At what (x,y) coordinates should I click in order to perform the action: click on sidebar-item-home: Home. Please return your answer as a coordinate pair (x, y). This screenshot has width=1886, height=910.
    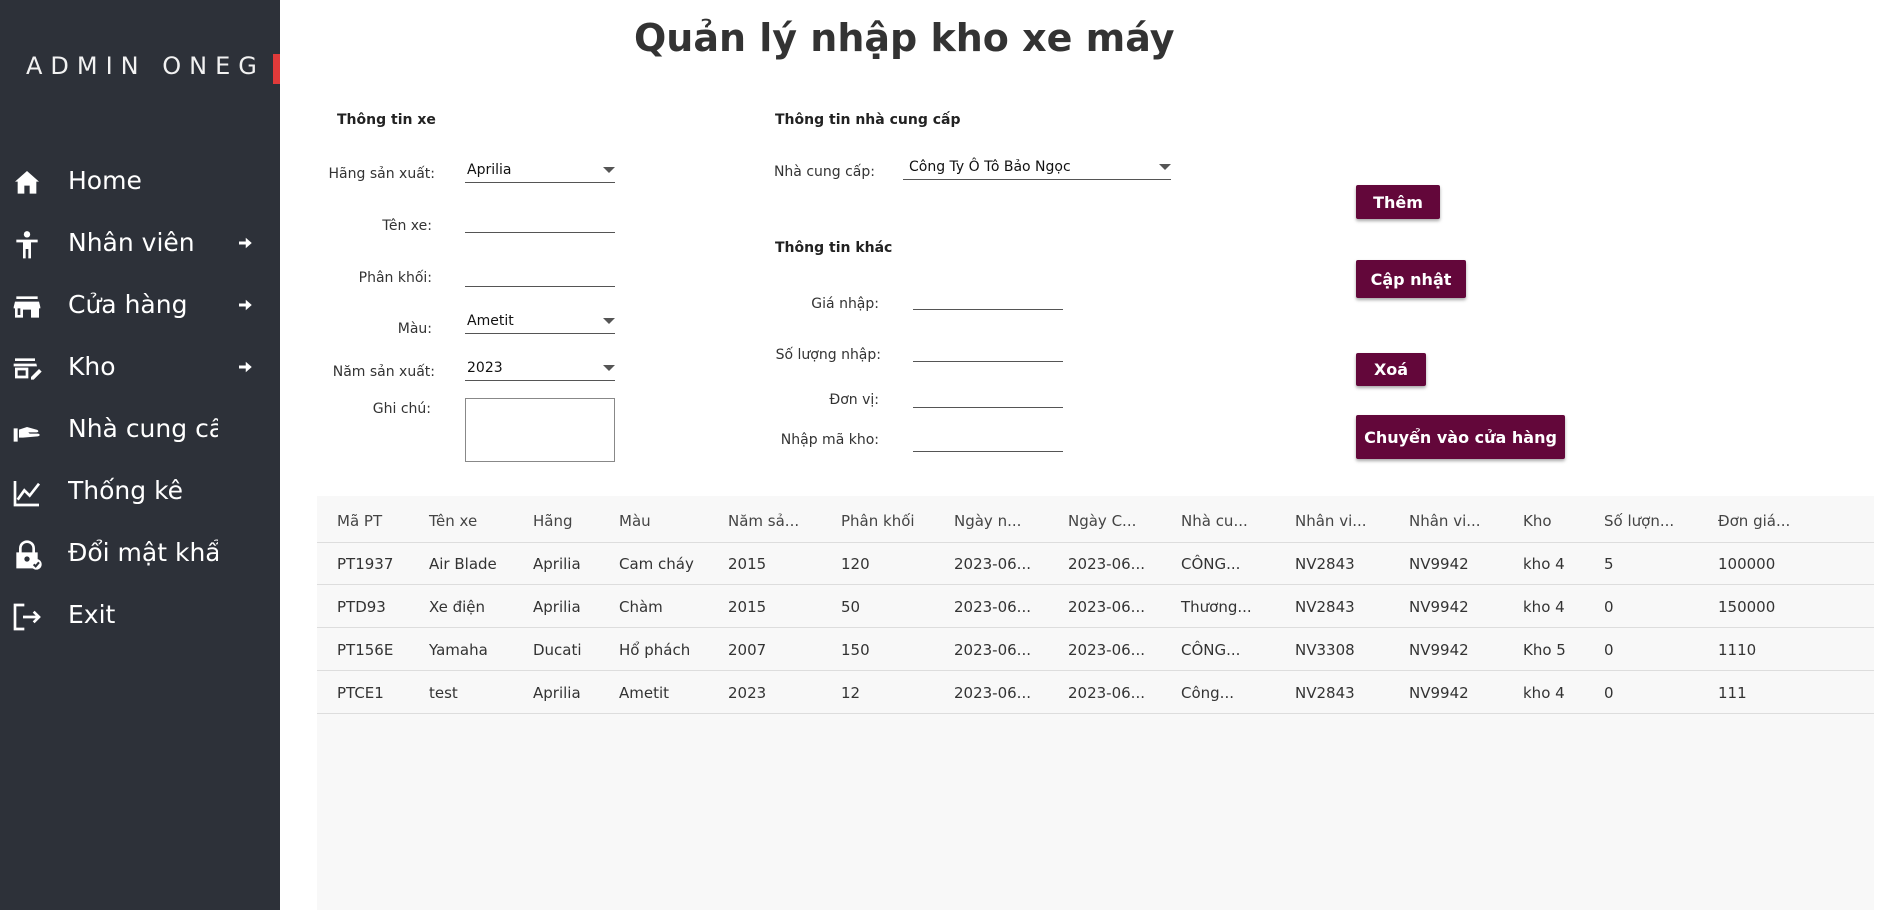
    Looking at the image, I should click on (140, 182).